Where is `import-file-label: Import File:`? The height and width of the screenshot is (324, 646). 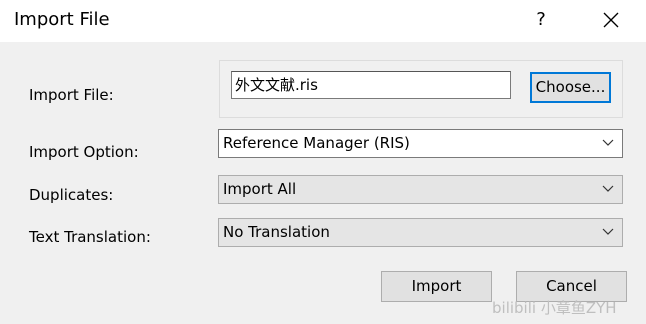
import-file-label: Import File: is located at coordinates (71, 95).